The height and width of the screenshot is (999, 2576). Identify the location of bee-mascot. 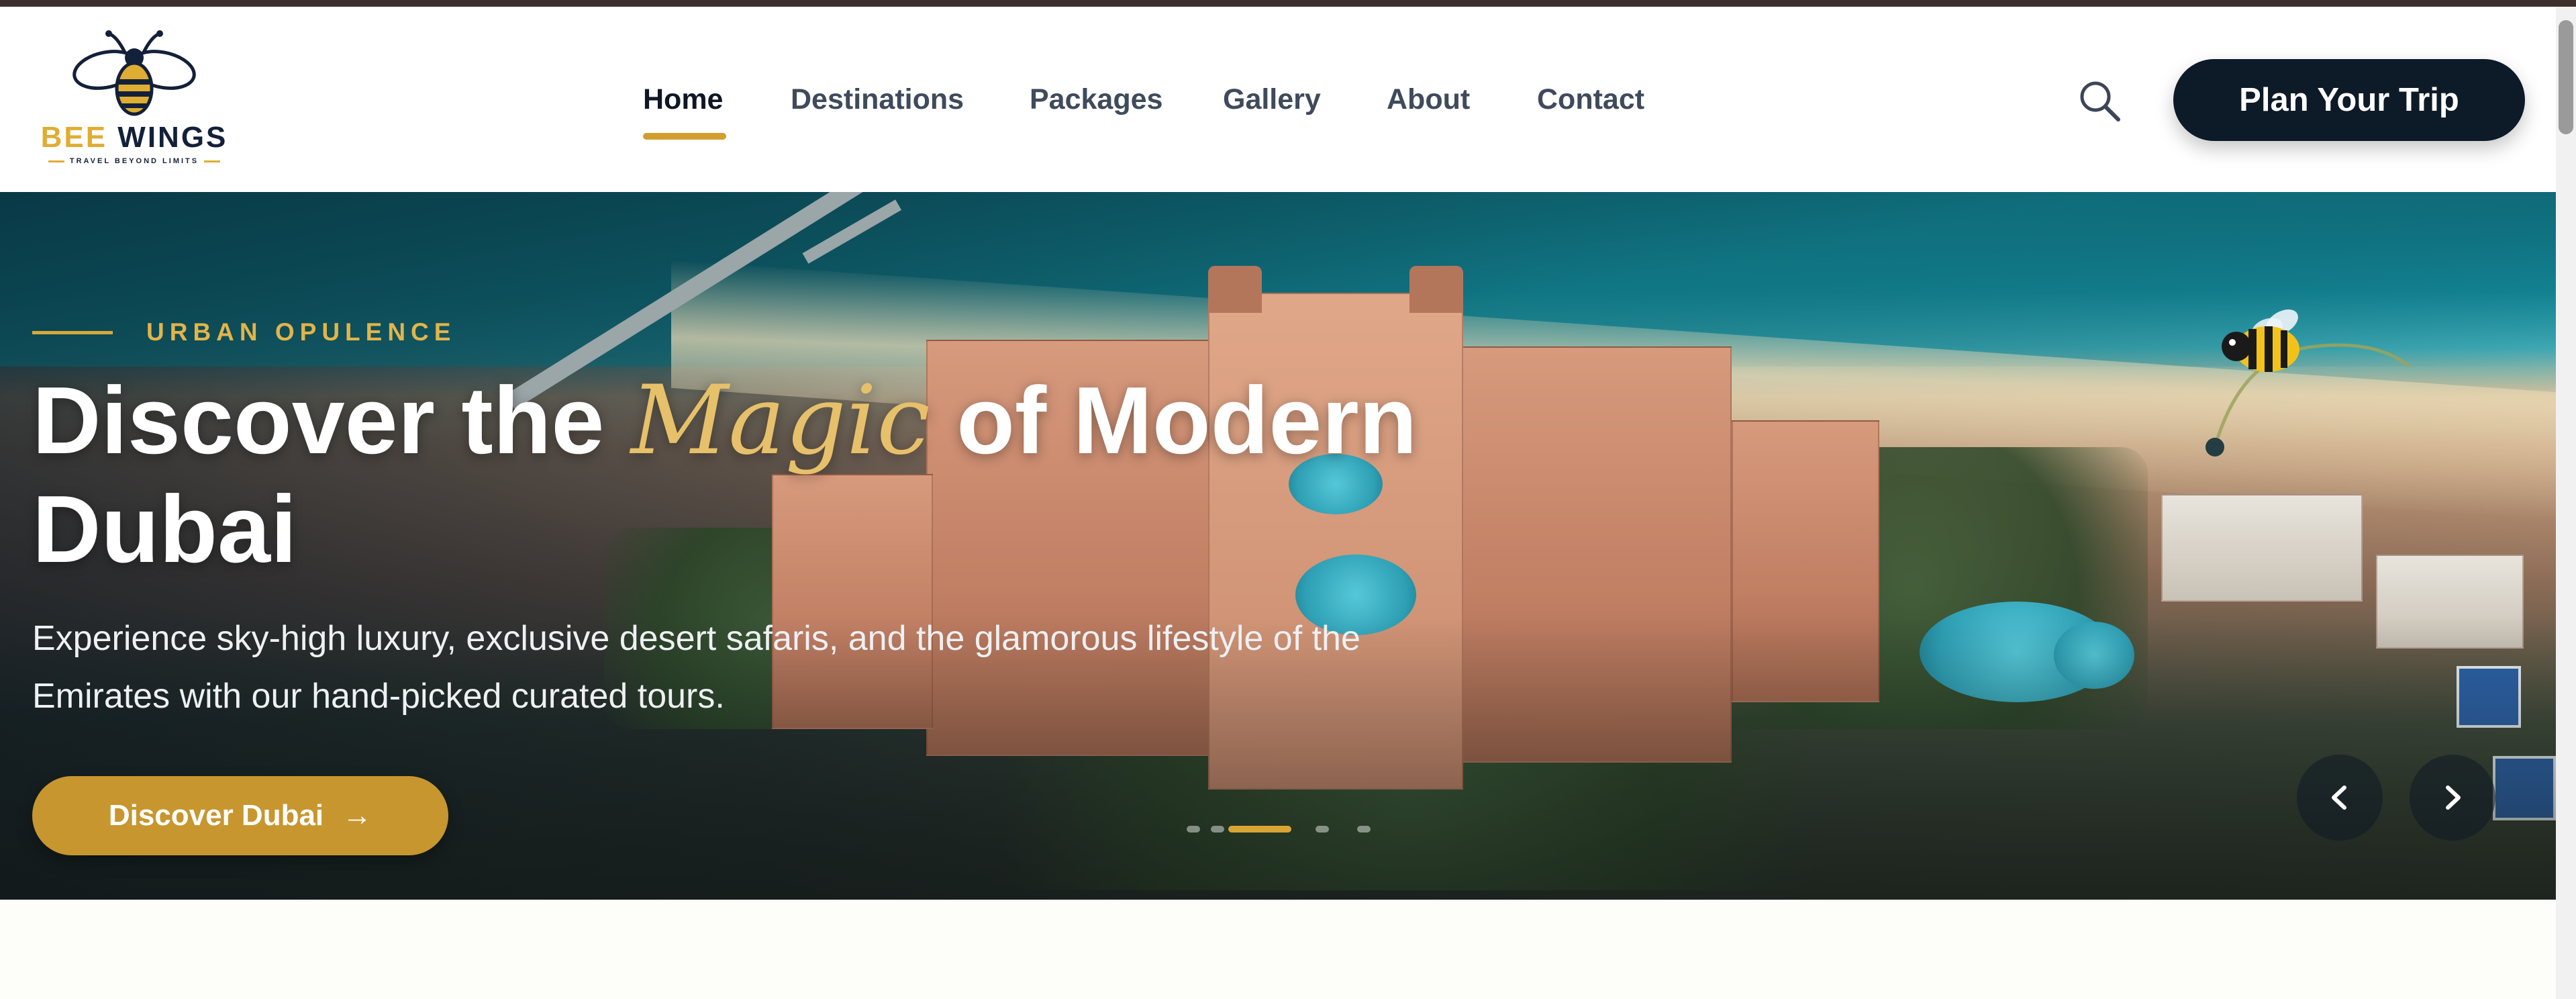
(2308, 383).